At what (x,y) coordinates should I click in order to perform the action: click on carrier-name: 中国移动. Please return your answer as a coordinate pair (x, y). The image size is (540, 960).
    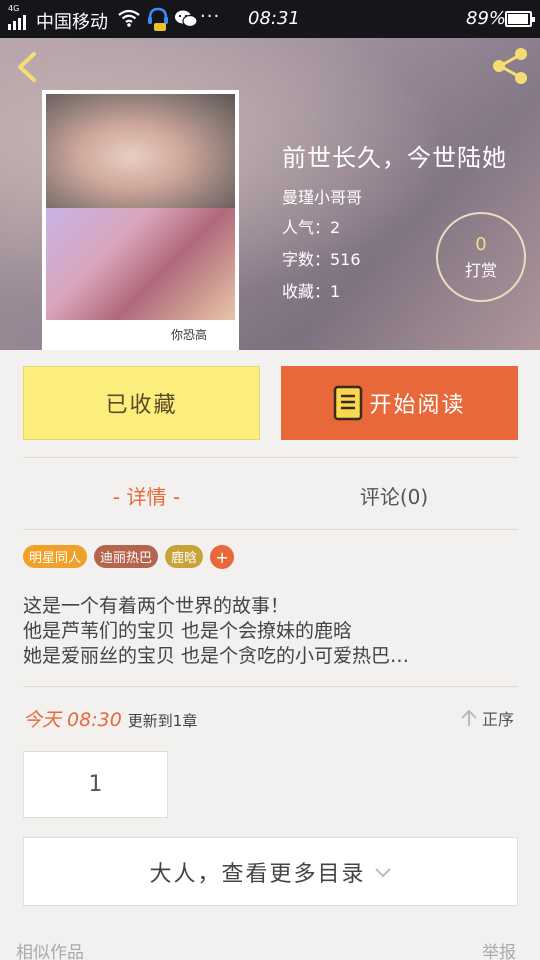
    Looking at the image, I should click on (72, 22).